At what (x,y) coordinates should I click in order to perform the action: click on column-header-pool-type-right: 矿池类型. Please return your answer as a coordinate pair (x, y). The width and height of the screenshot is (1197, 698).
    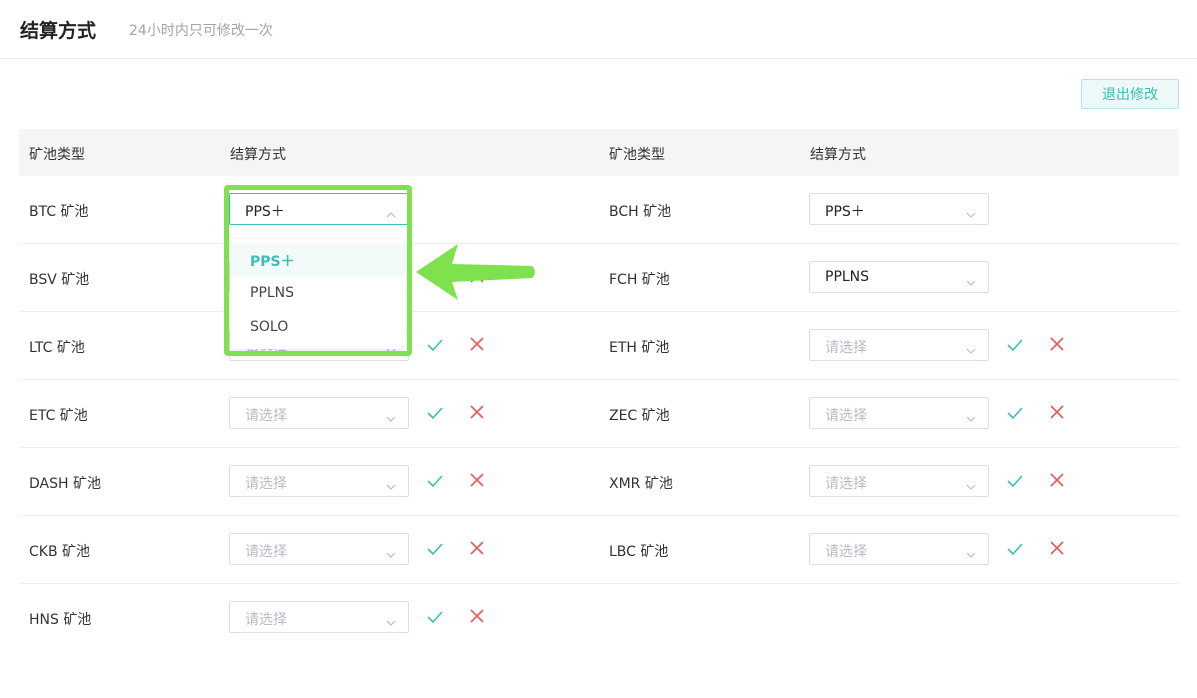
    Looking at the image, I should click on (637, 155).